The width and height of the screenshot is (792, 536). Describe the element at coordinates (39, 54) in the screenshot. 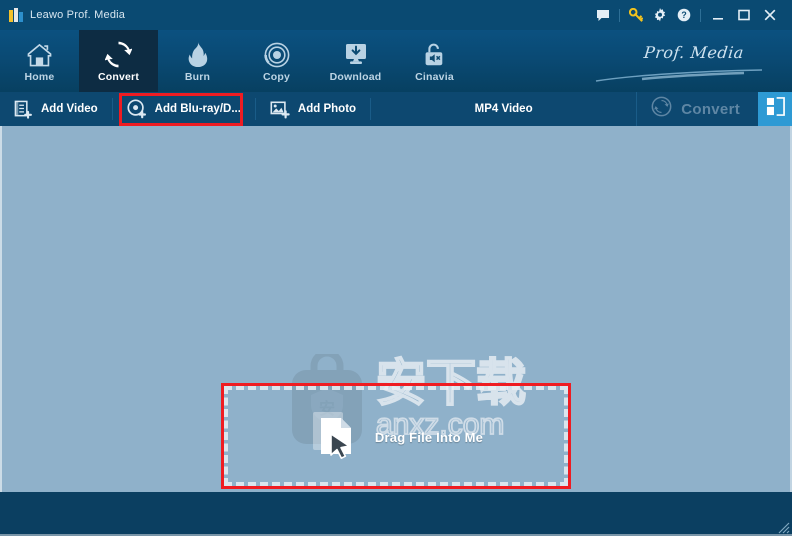

I see `home-icon` at that location.